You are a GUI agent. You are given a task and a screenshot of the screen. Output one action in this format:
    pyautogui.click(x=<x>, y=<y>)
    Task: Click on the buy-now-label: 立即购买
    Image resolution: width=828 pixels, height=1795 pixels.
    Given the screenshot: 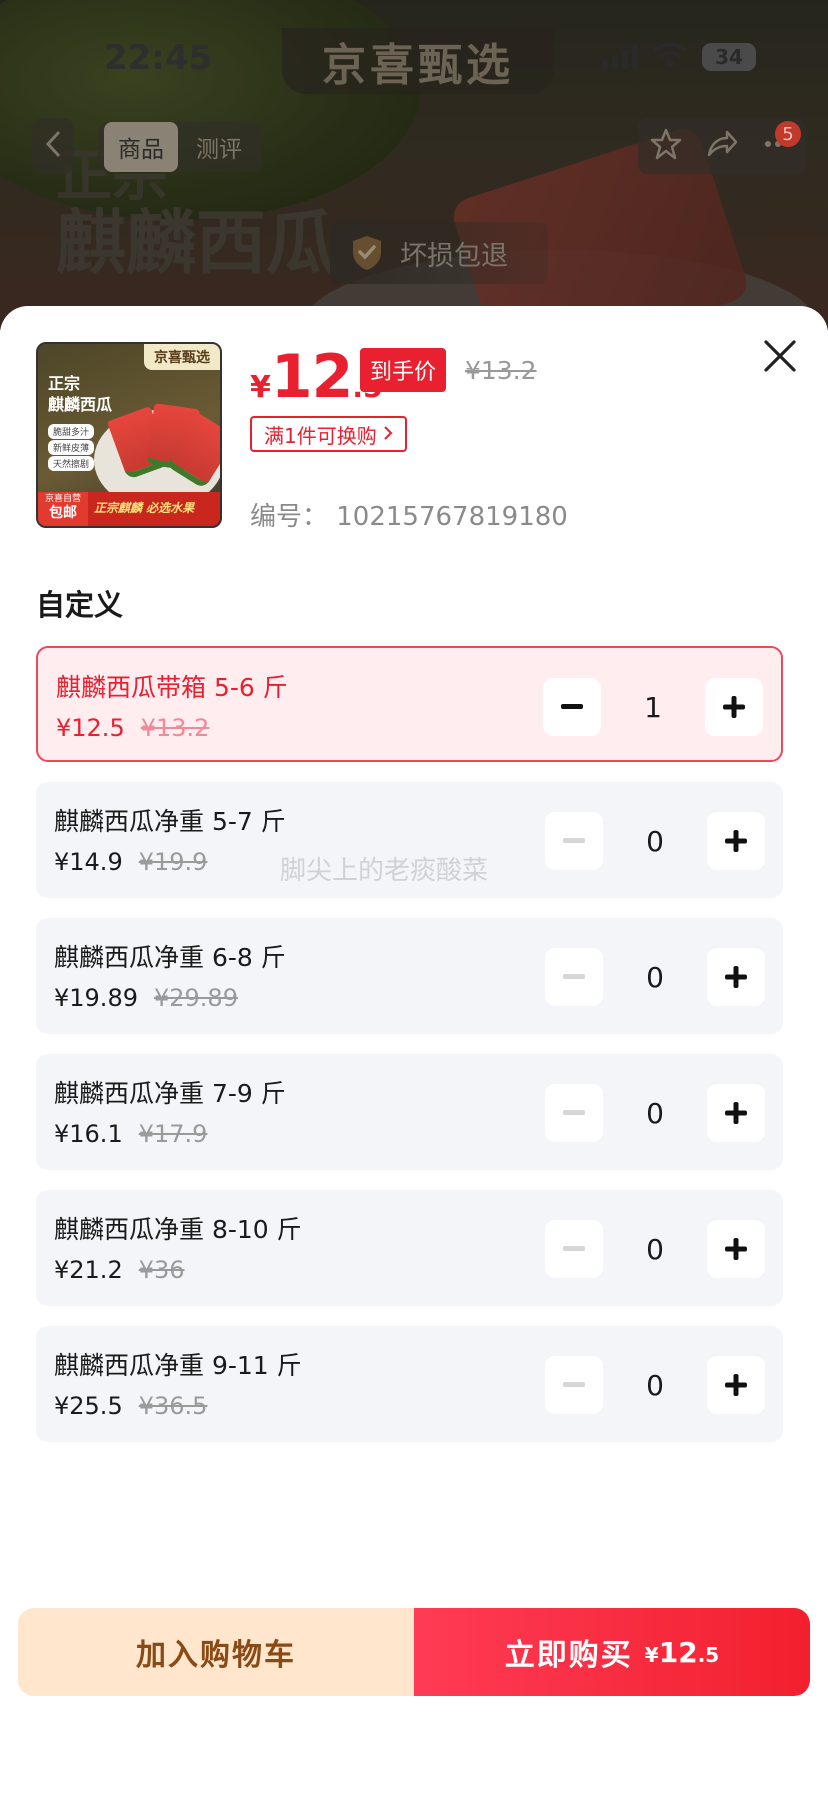 What is the action you would take?
    pyautogui.click(x=568, y=1655)
    